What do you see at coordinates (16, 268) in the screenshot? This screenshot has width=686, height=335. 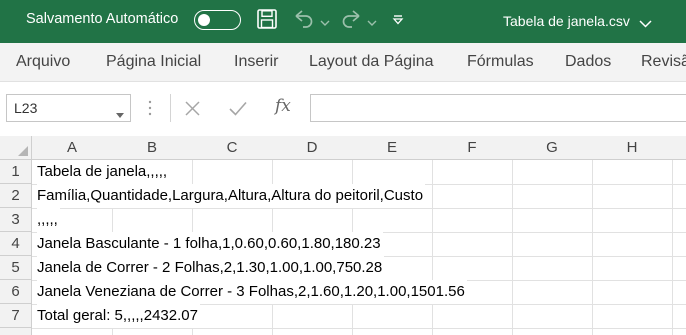 I see `row-header-5: 5` at bounding box center [16, 268].